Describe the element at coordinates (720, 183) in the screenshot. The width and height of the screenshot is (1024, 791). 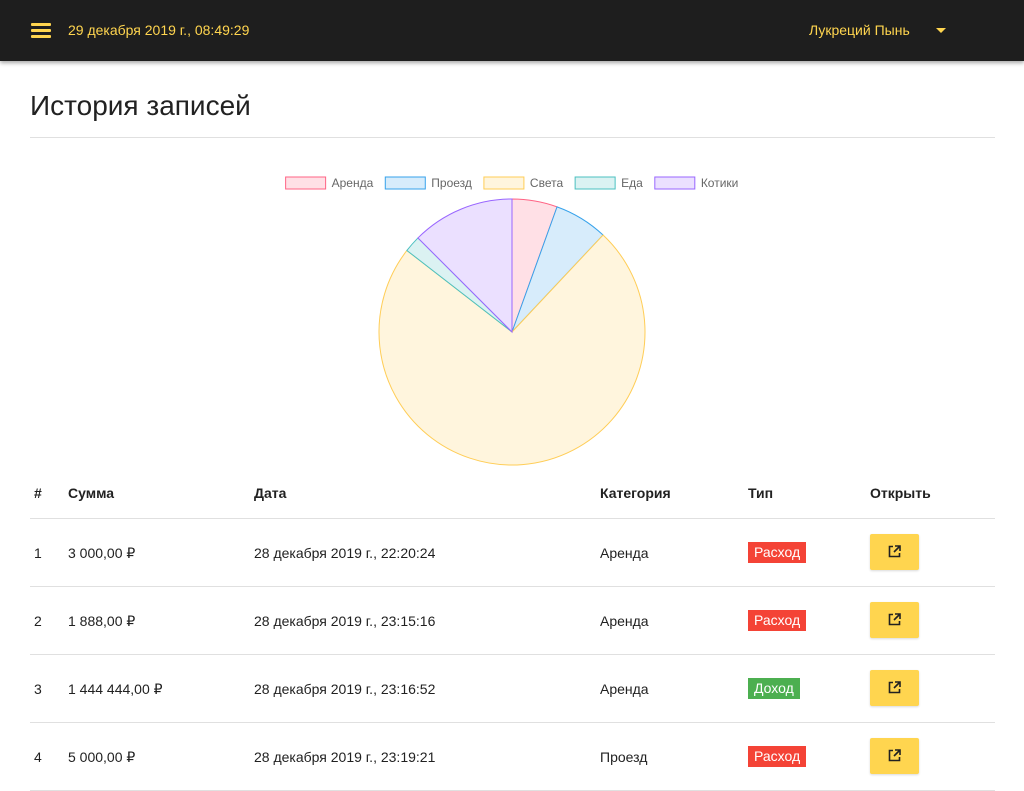
I see `legend-label: Котики` at that location.